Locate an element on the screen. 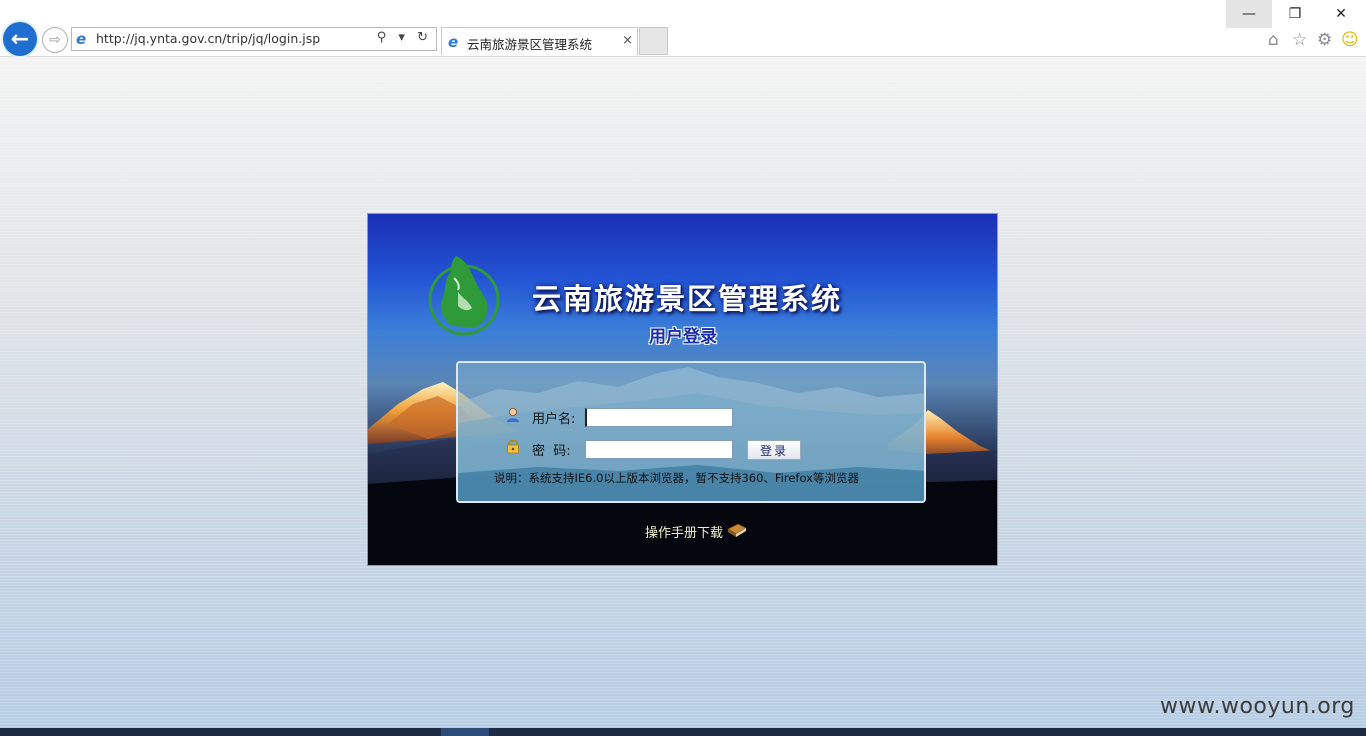  book-icon is located at coordinates (737, 530).